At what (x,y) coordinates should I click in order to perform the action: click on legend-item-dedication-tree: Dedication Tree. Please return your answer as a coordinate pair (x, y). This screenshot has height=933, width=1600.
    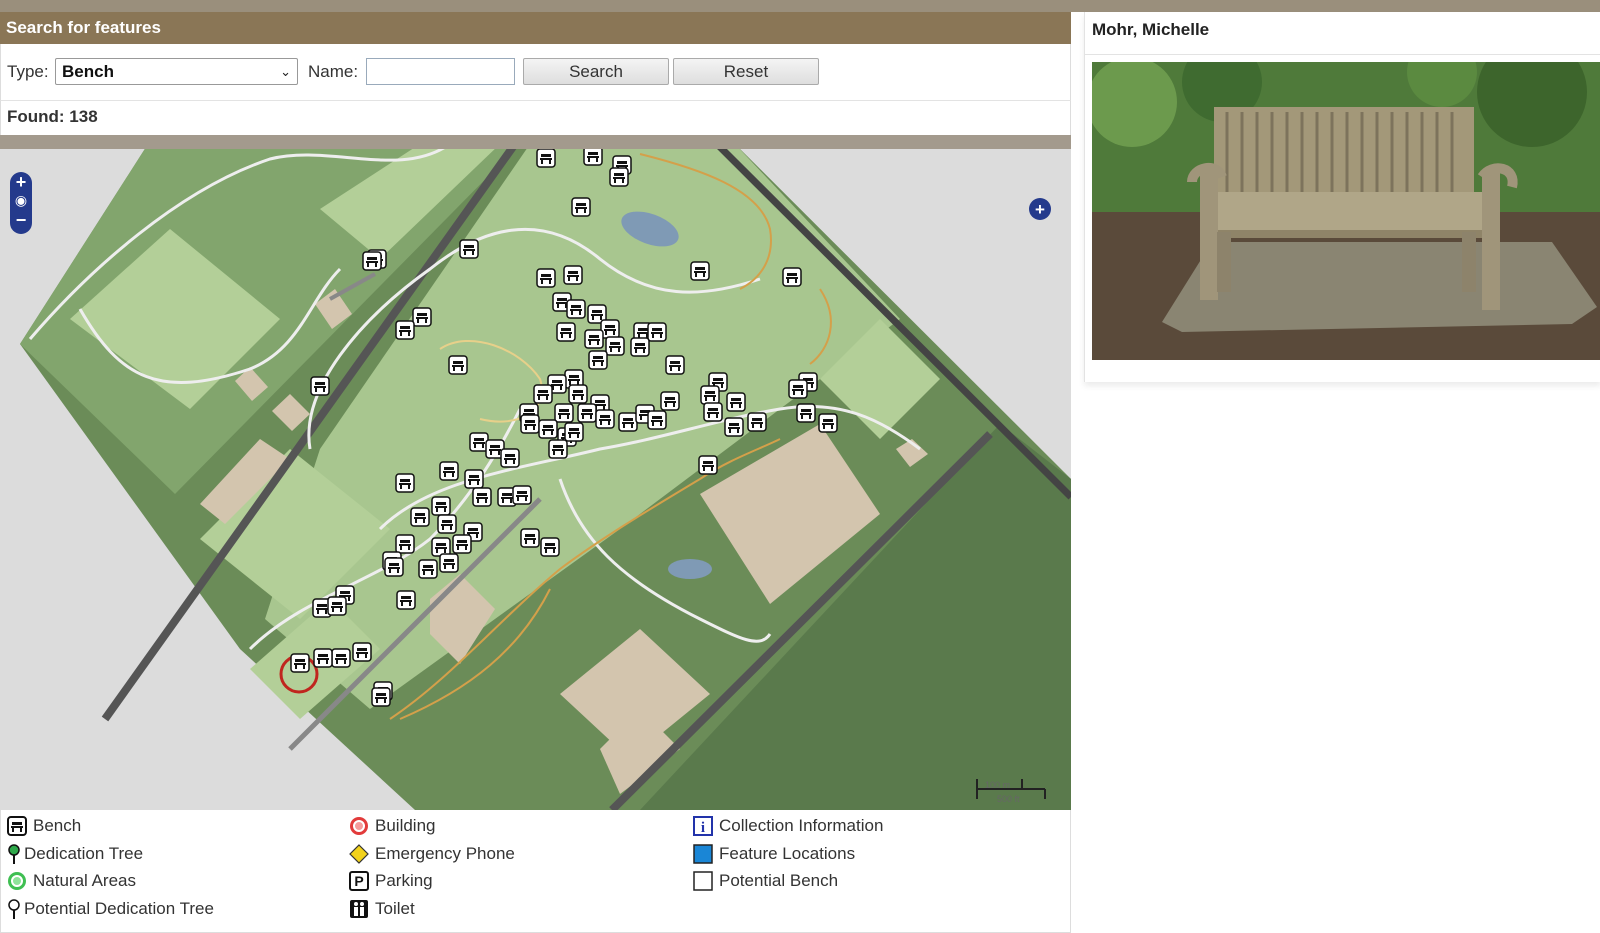
    Looking at the image, I should click on (167, 854).